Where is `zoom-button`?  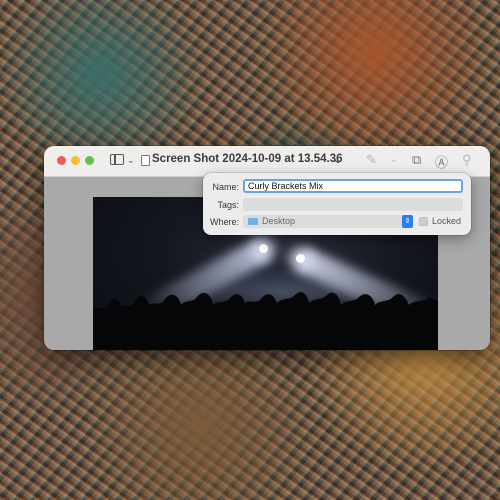 zoom-button is located at coordinates (89, 160).